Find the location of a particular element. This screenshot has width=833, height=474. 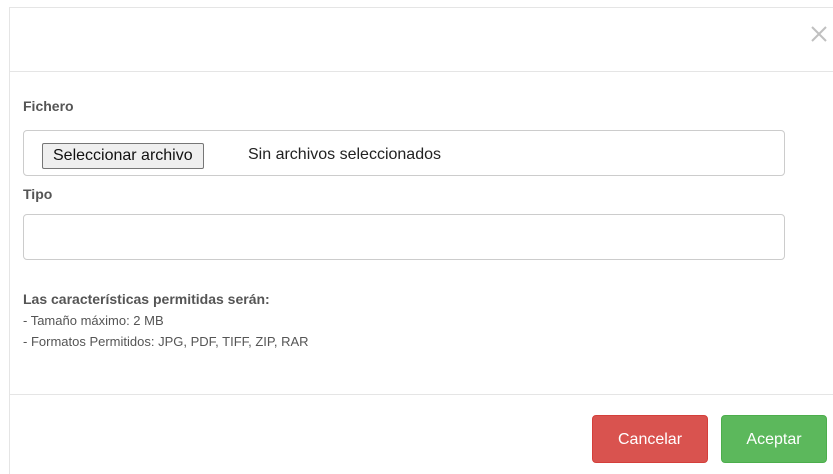

close-icon is located at coordinates (819, 34).